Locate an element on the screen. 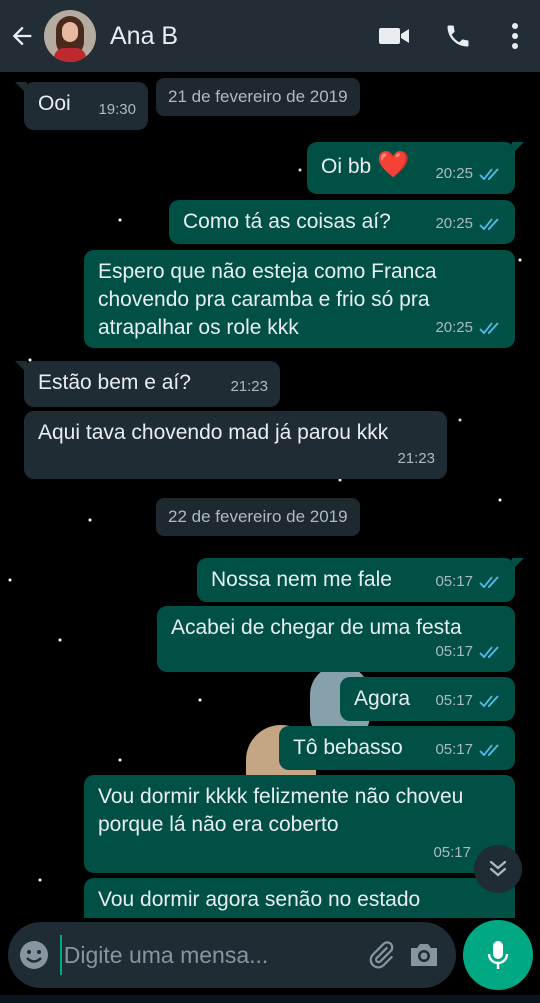 This screenshot has width=540, height=1003. attach-button is located at coordinates (381, 955).